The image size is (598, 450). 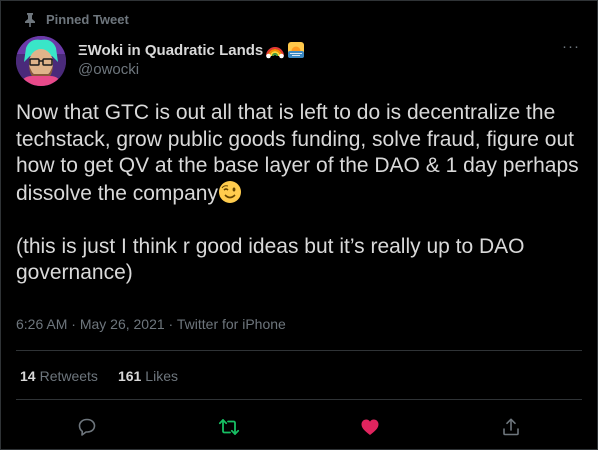 What do you see at coordinates (41, 324) in the screenshot?
I see `tweet-time: 6:26 AM` at bounding box center [41, 324].